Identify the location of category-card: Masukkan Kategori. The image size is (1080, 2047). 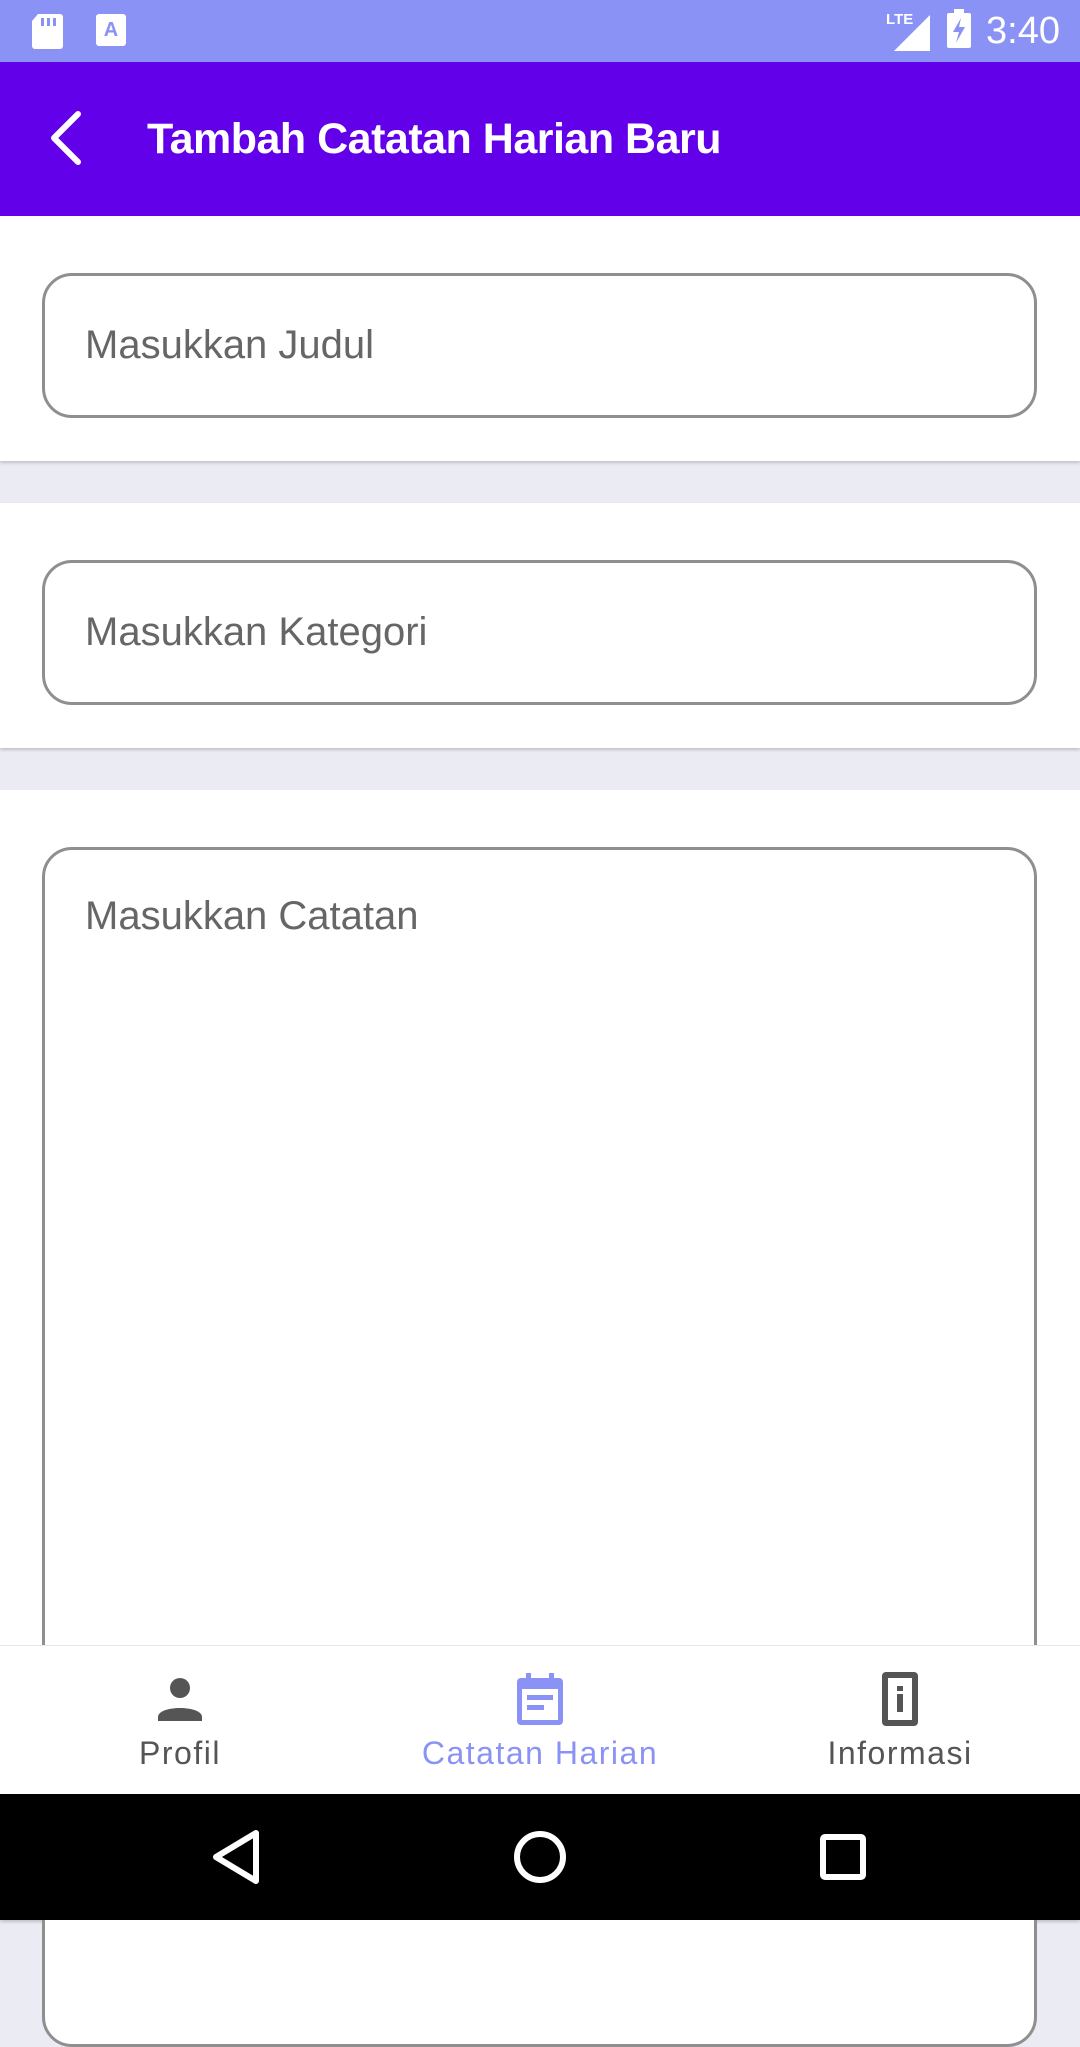
(540, 625).